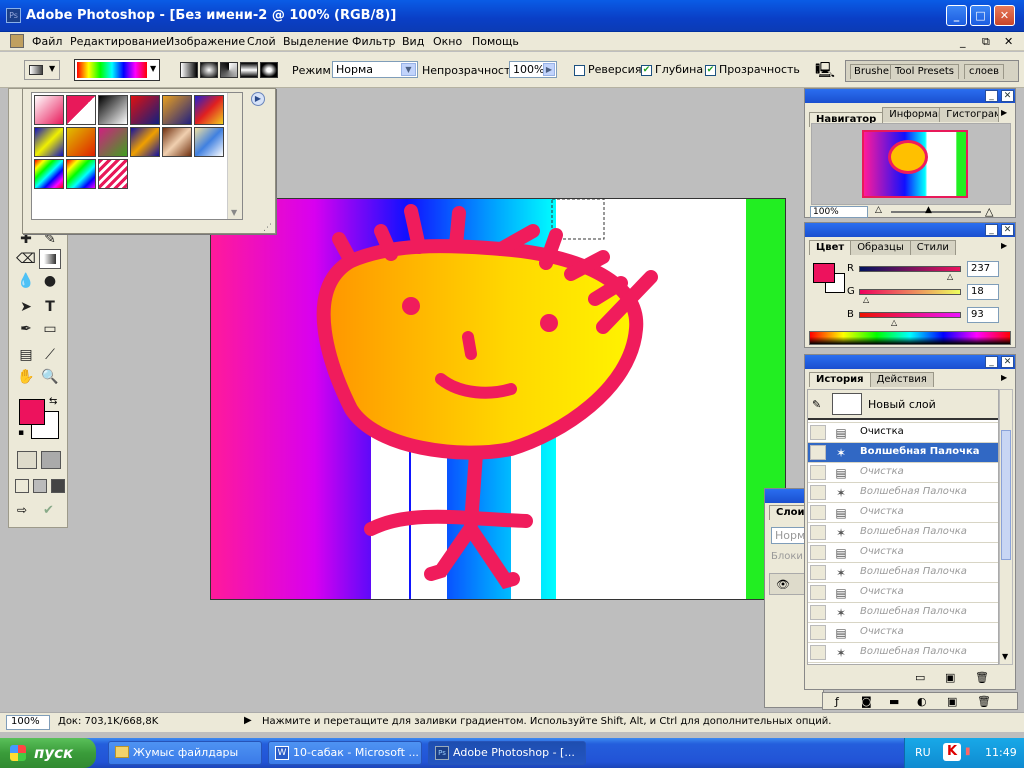  I want to click on menu-select: Выделение, so click(316, 41).